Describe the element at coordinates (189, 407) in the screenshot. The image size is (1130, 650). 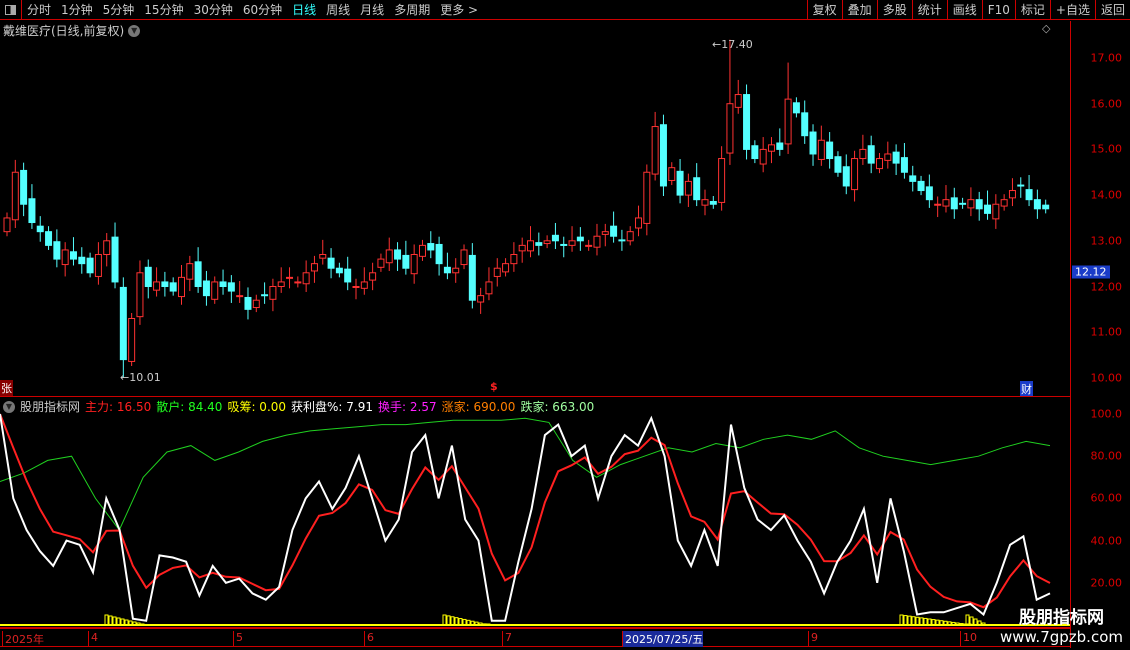
I see `indicator-value: 散户: 84.40` at that location.